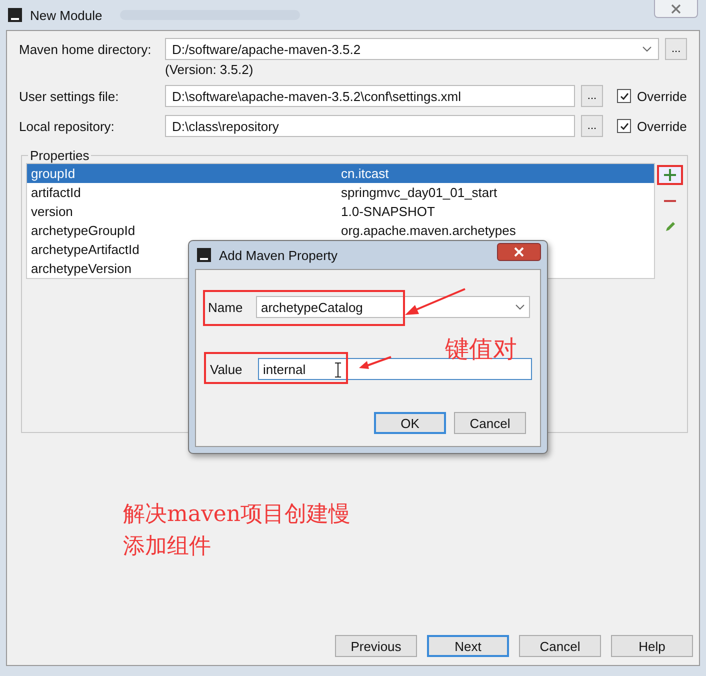 The width and height of the screenshot is (706, 676). I want to click on field-label: Local repository:, so click(67, 126).